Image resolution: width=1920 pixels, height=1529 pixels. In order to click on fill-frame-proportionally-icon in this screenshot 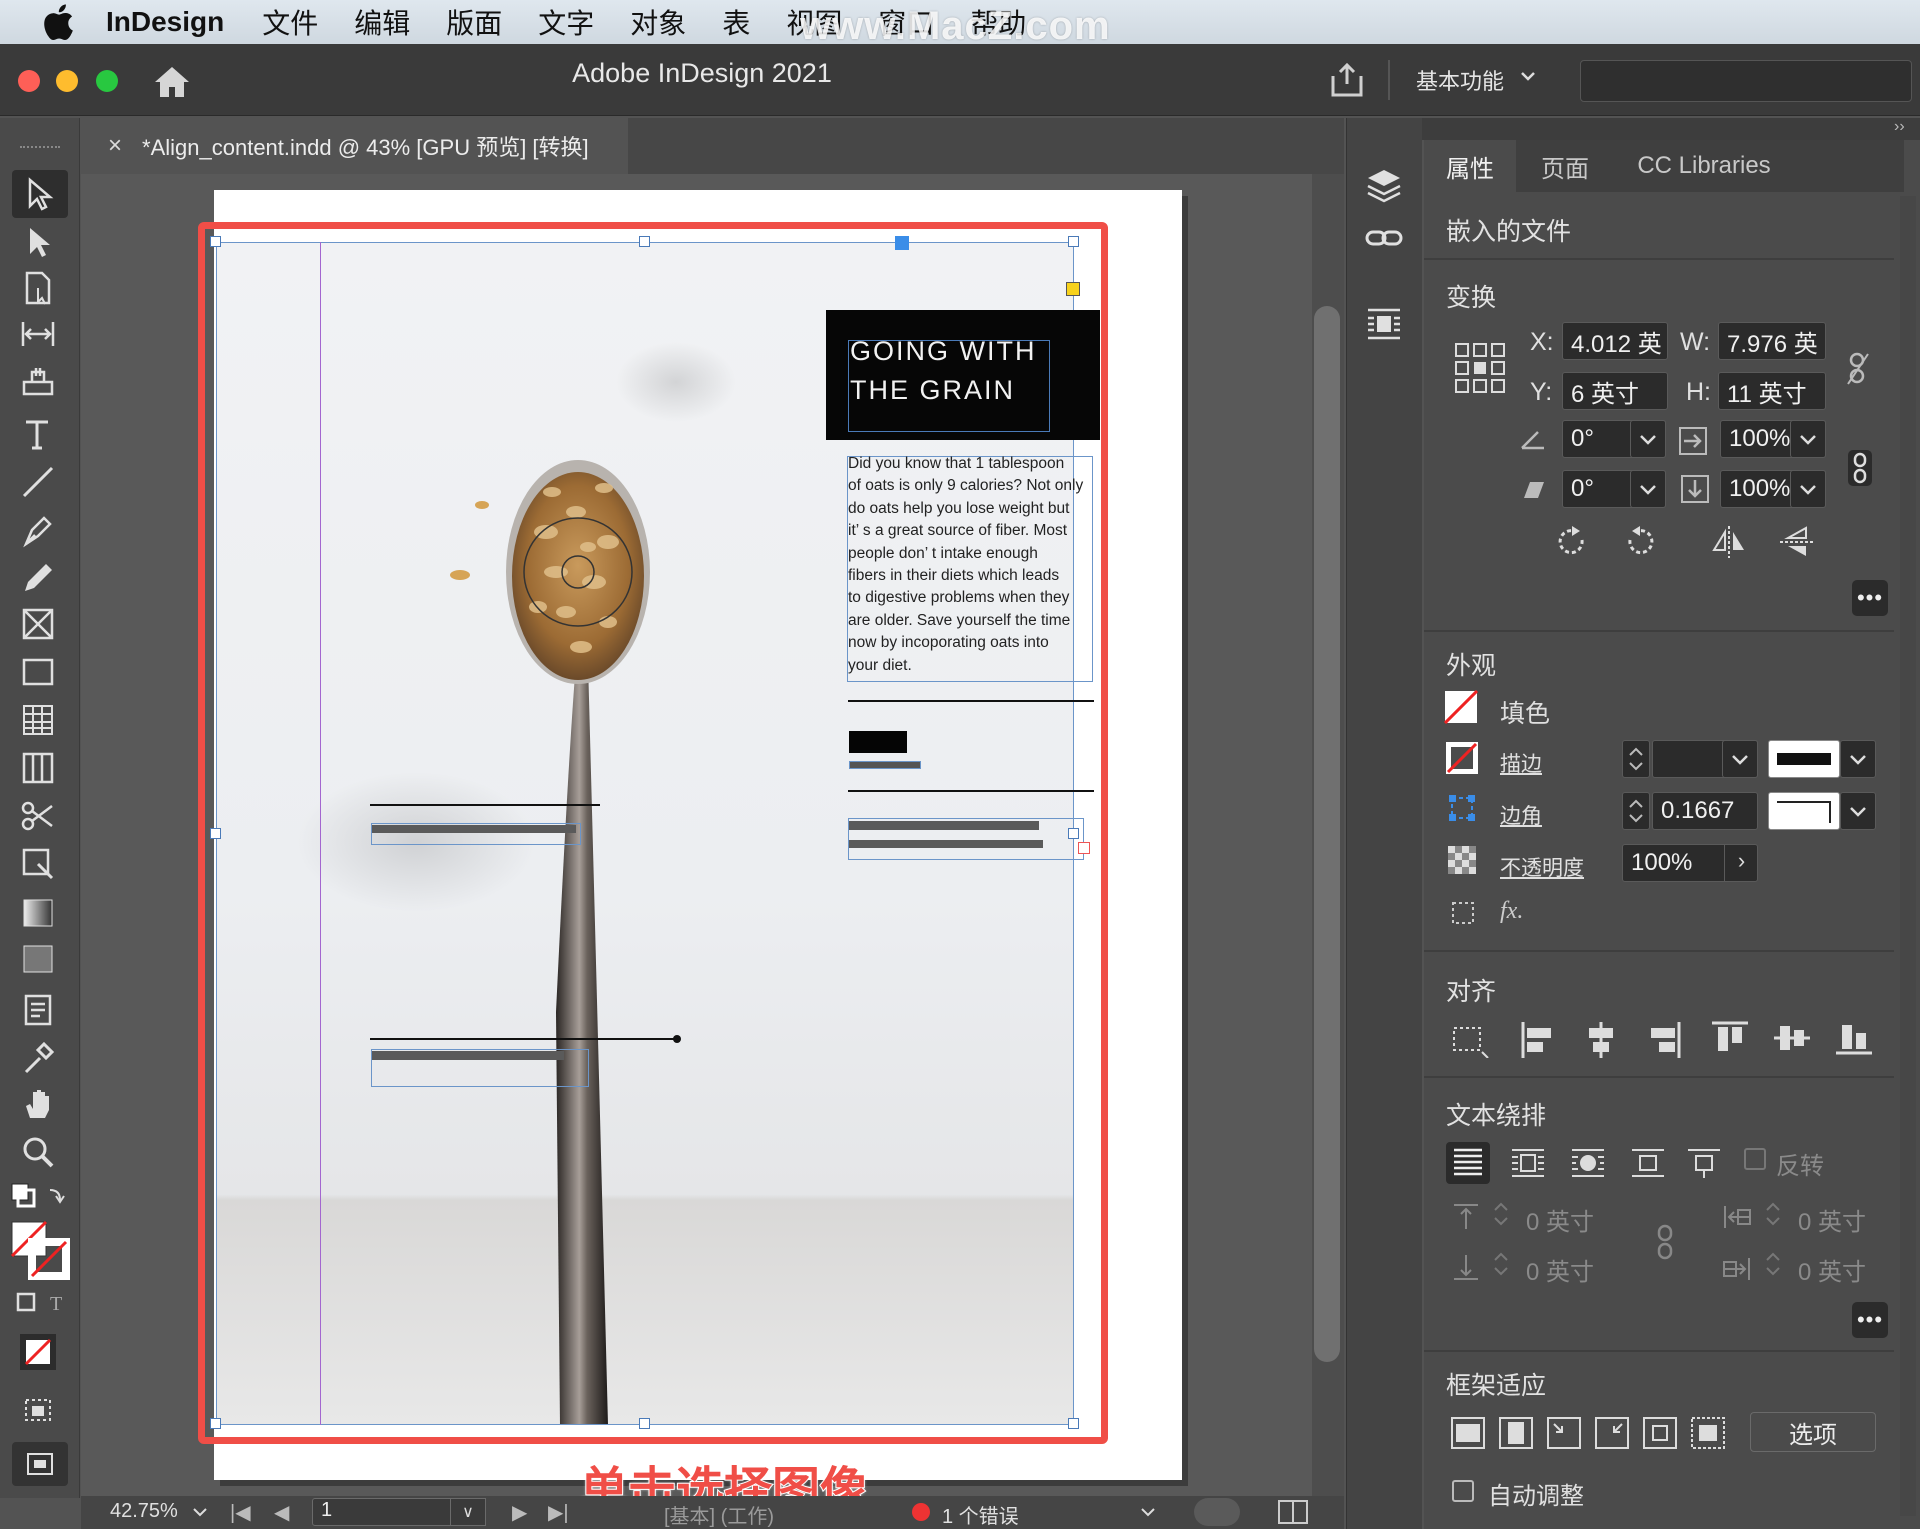, I will do `click(1468, 1433)`.